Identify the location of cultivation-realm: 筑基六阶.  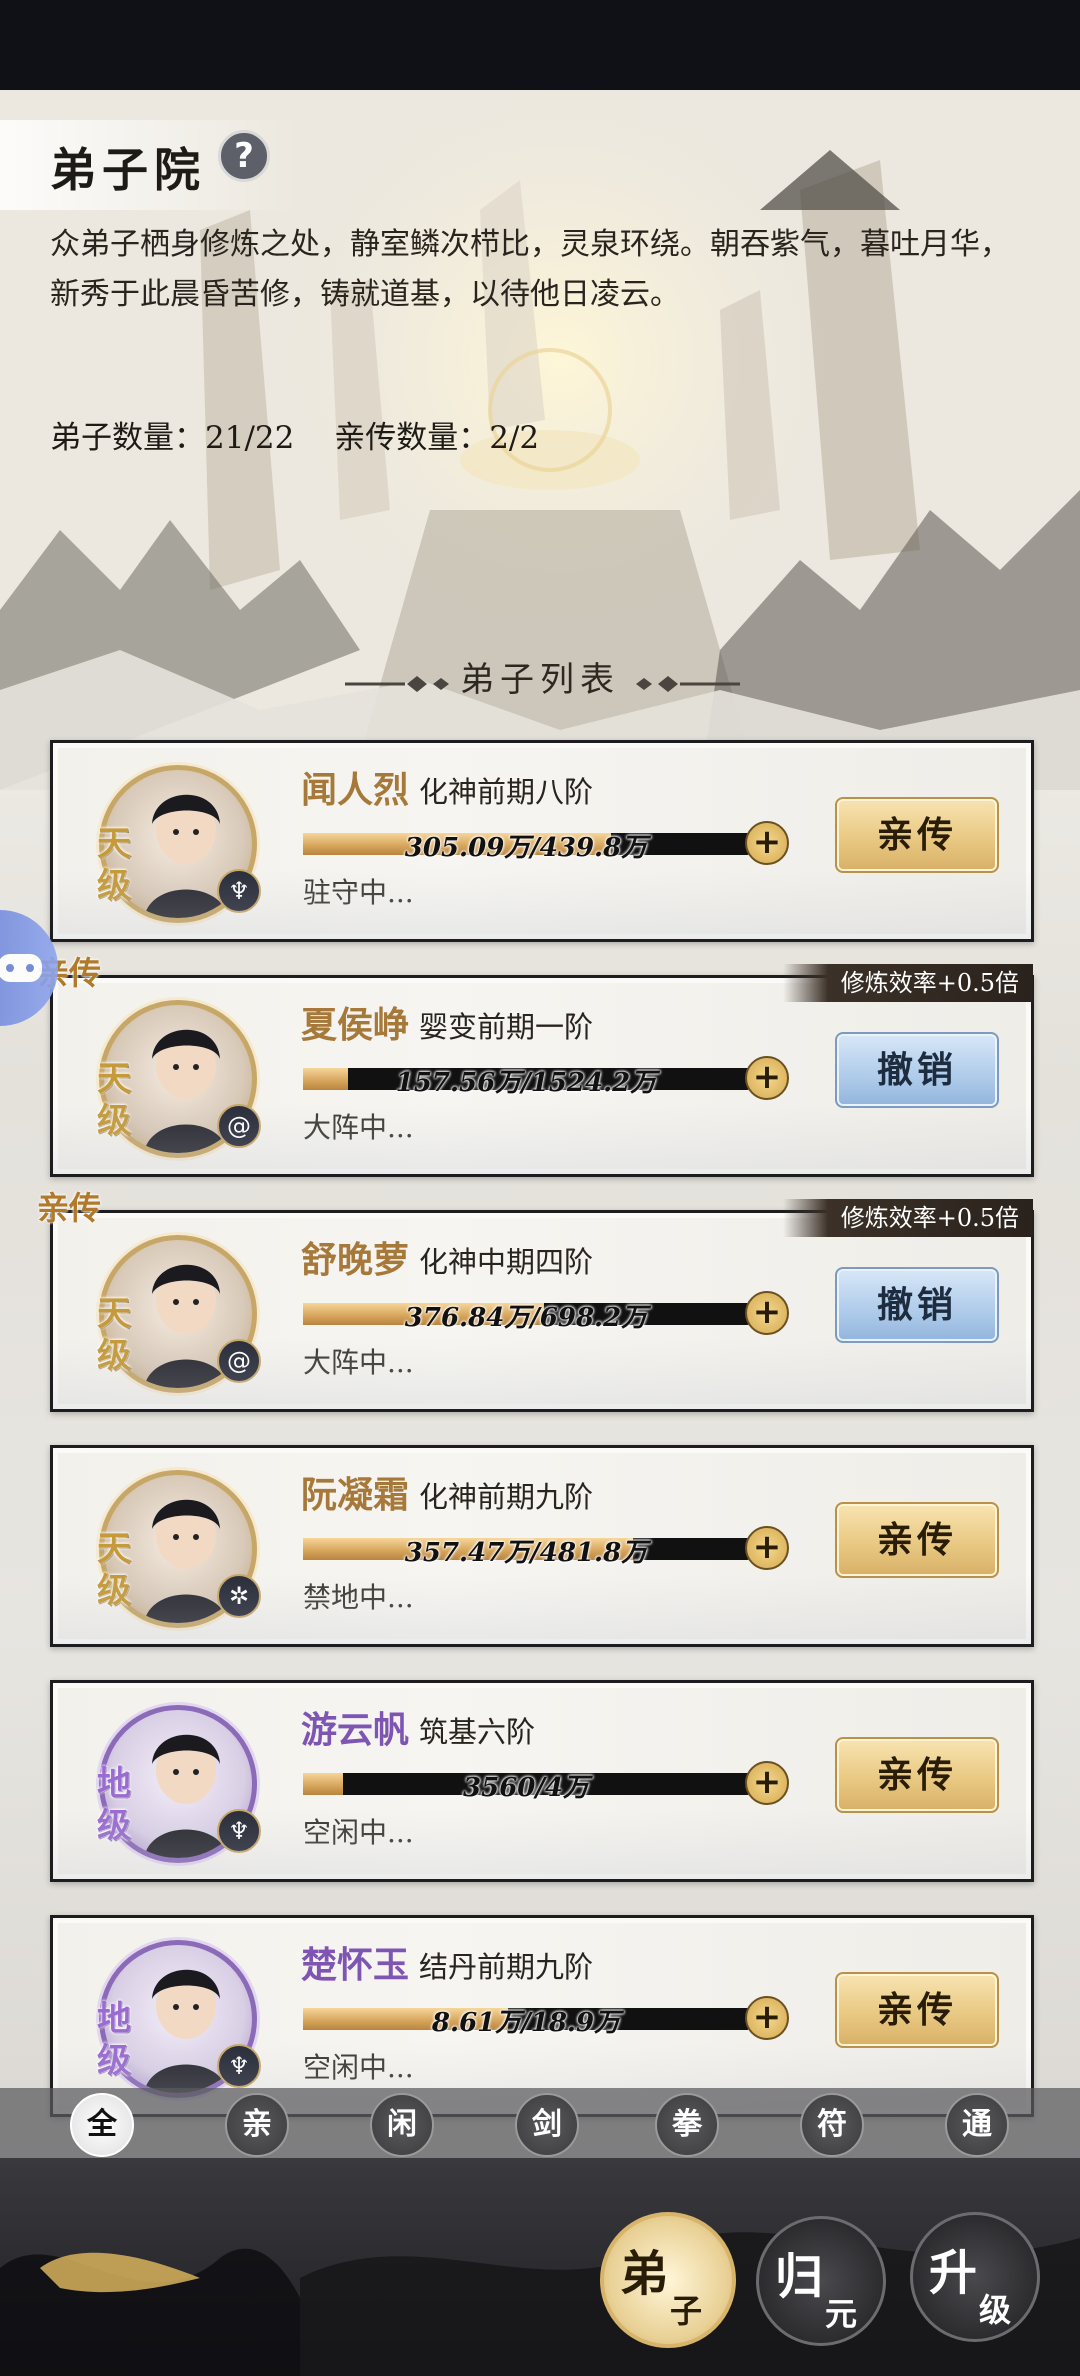
(477, 1732).